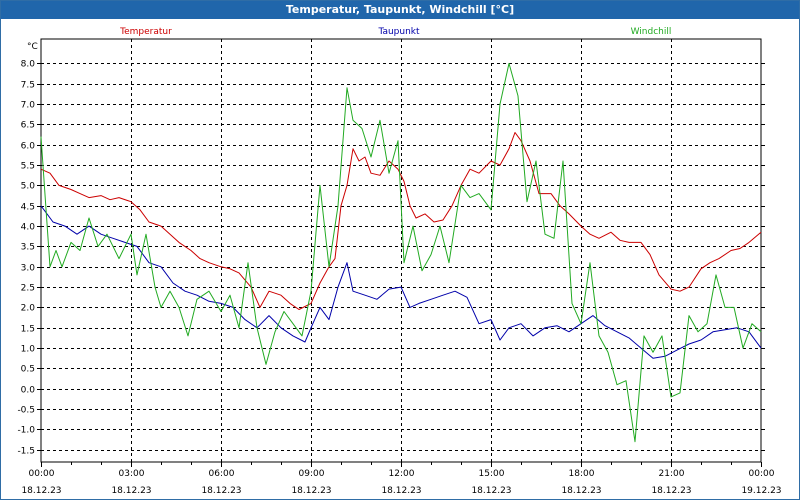 Image resolution: width=800 pixels, height=501 pixels. Describe the element at coordinates (26, 452) in the screenshot. I see `y-tick-label: -1.5` at that location.